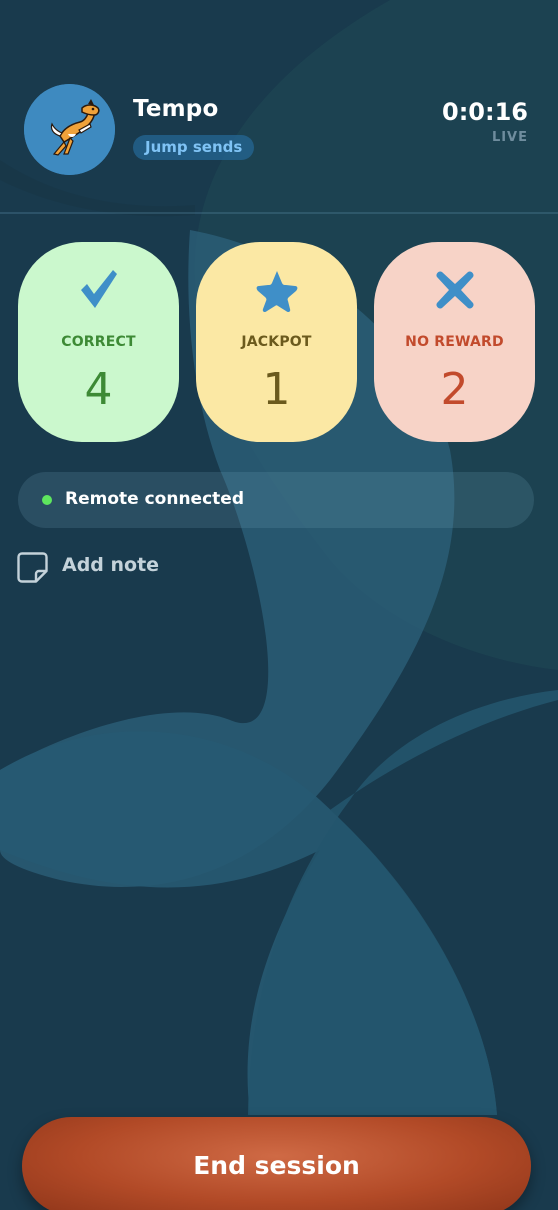  I want to click on skill-badge: Jump sends, so click(194, 147).